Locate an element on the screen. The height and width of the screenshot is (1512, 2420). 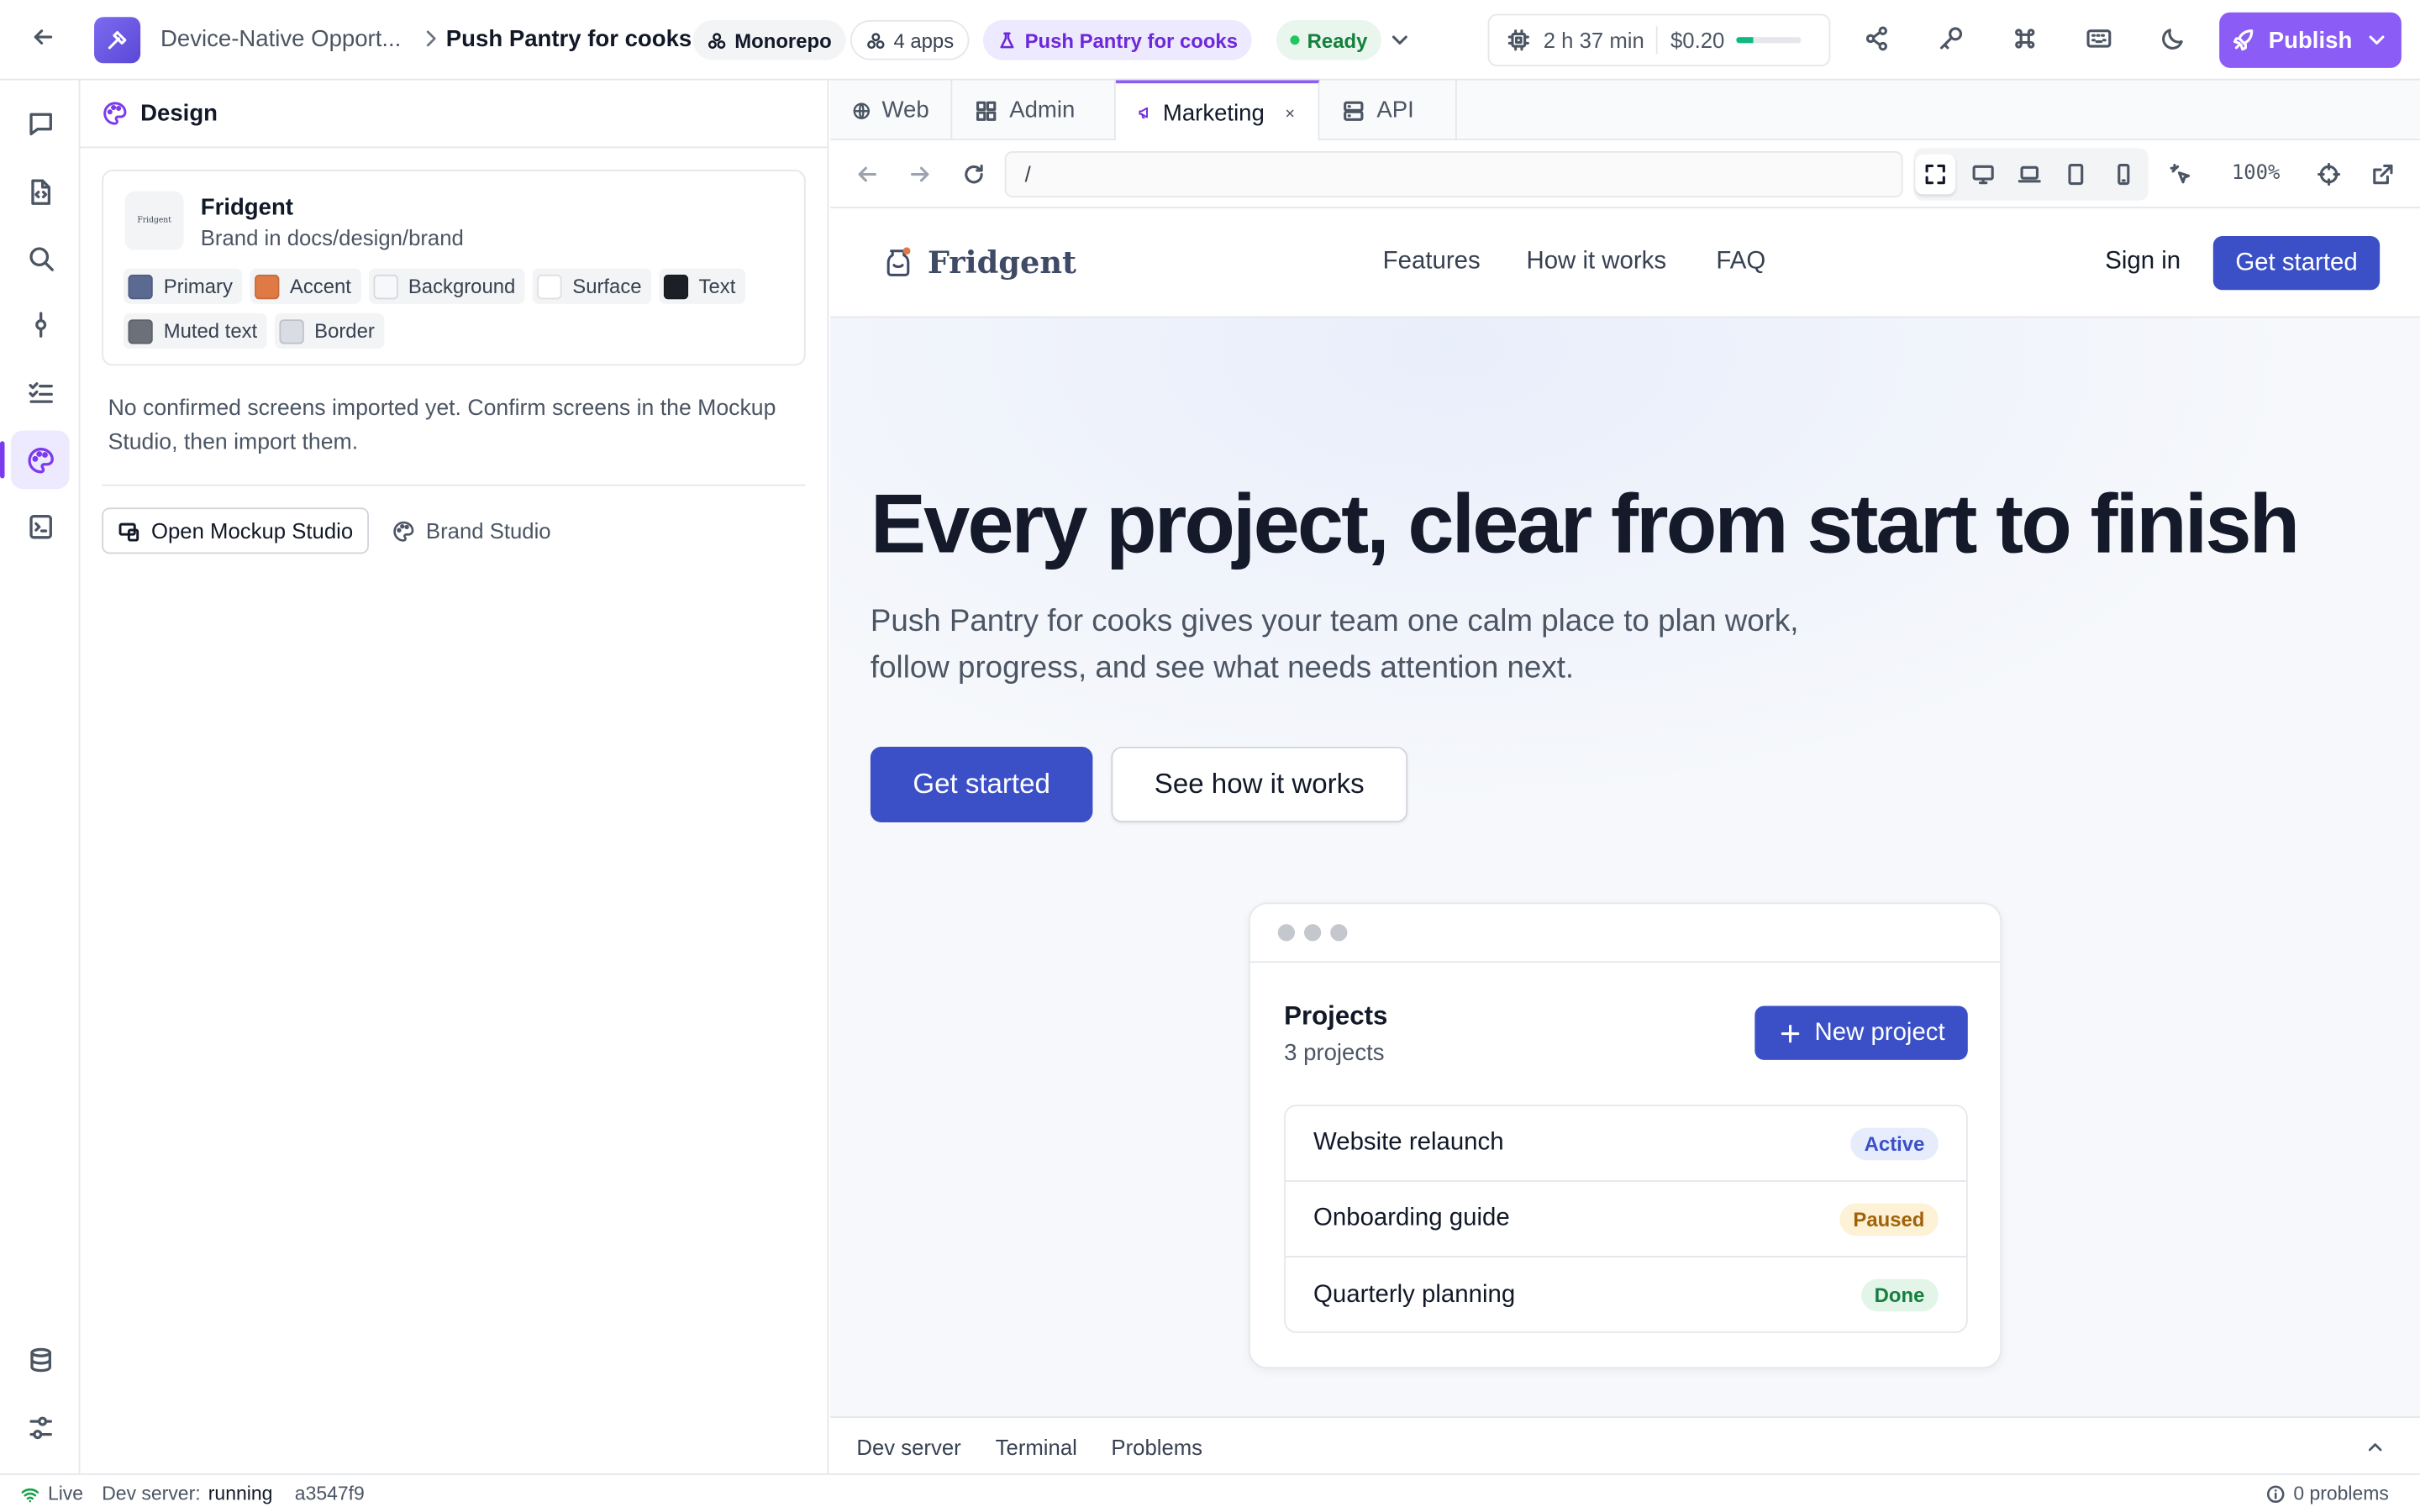
tab-admin: Admin is located at coordinates (1034, 110).